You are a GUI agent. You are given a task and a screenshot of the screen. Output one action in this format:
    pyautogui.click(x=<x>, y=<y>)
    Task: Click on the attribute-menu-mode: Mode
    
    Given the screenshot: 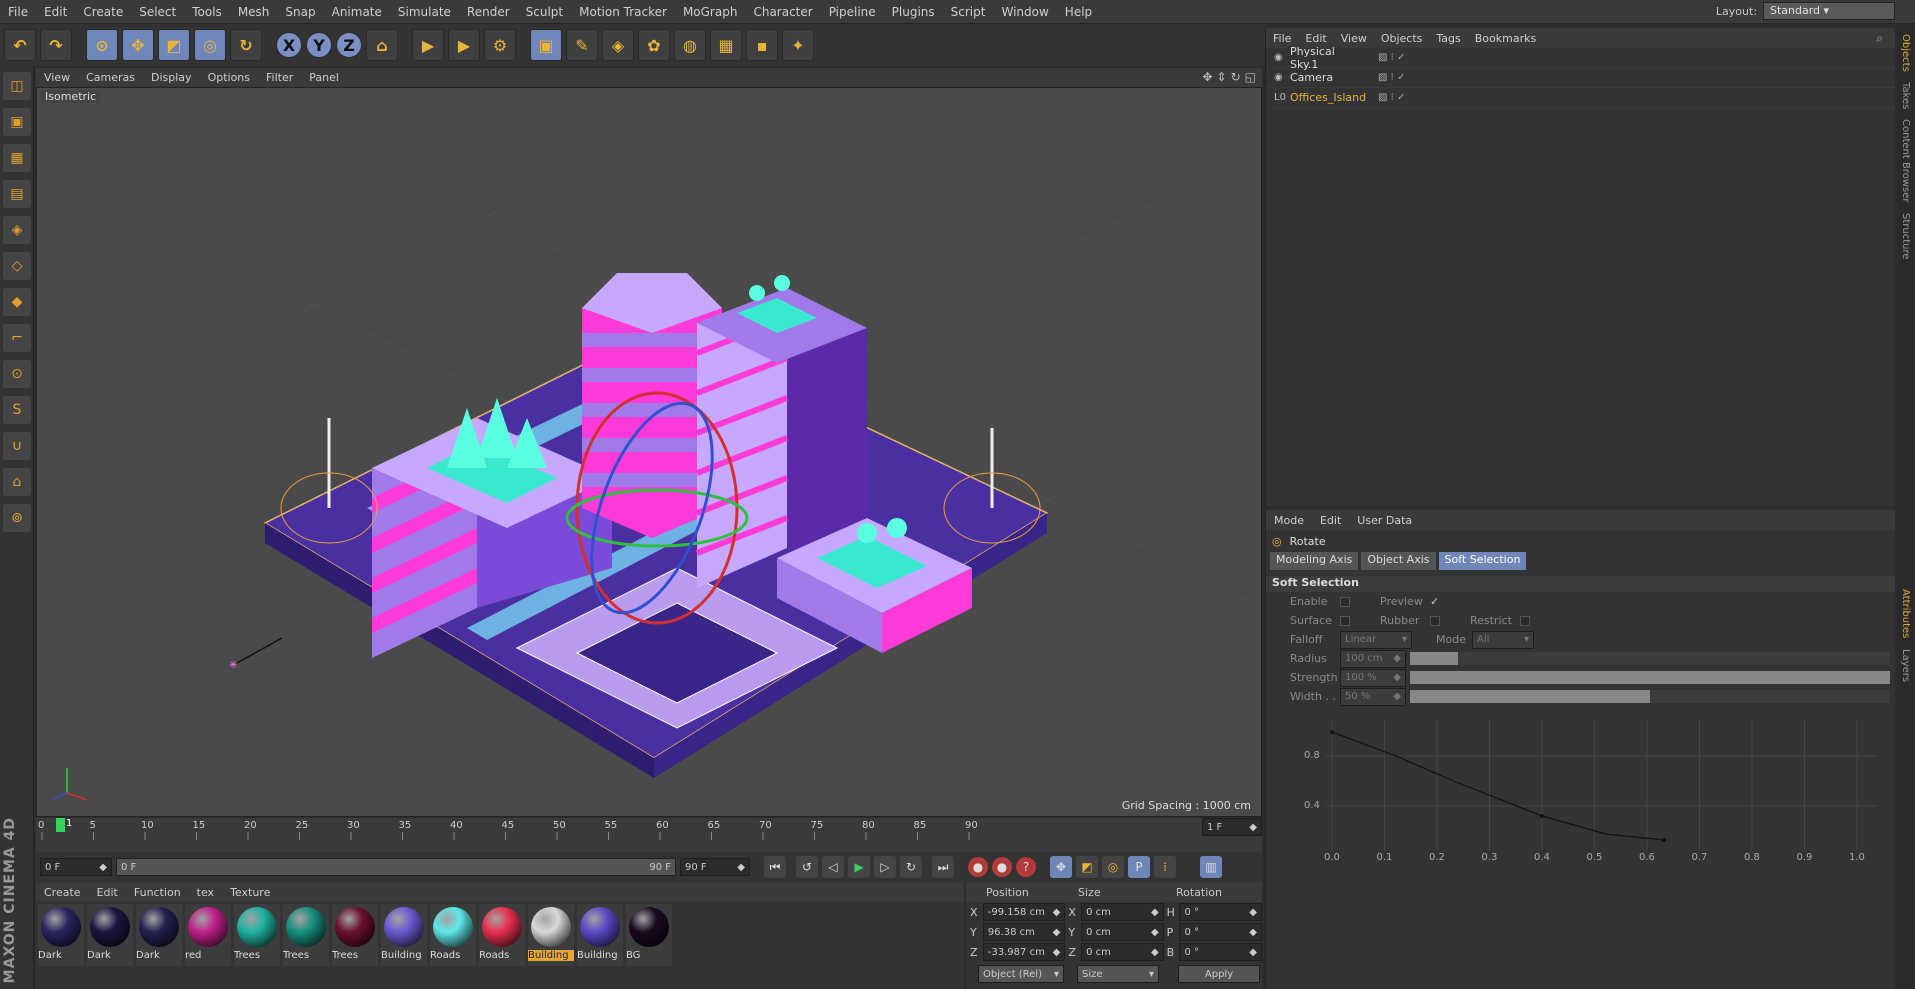 What is the action you would take?
    pyautogui.click(x=1289, y=520)
    